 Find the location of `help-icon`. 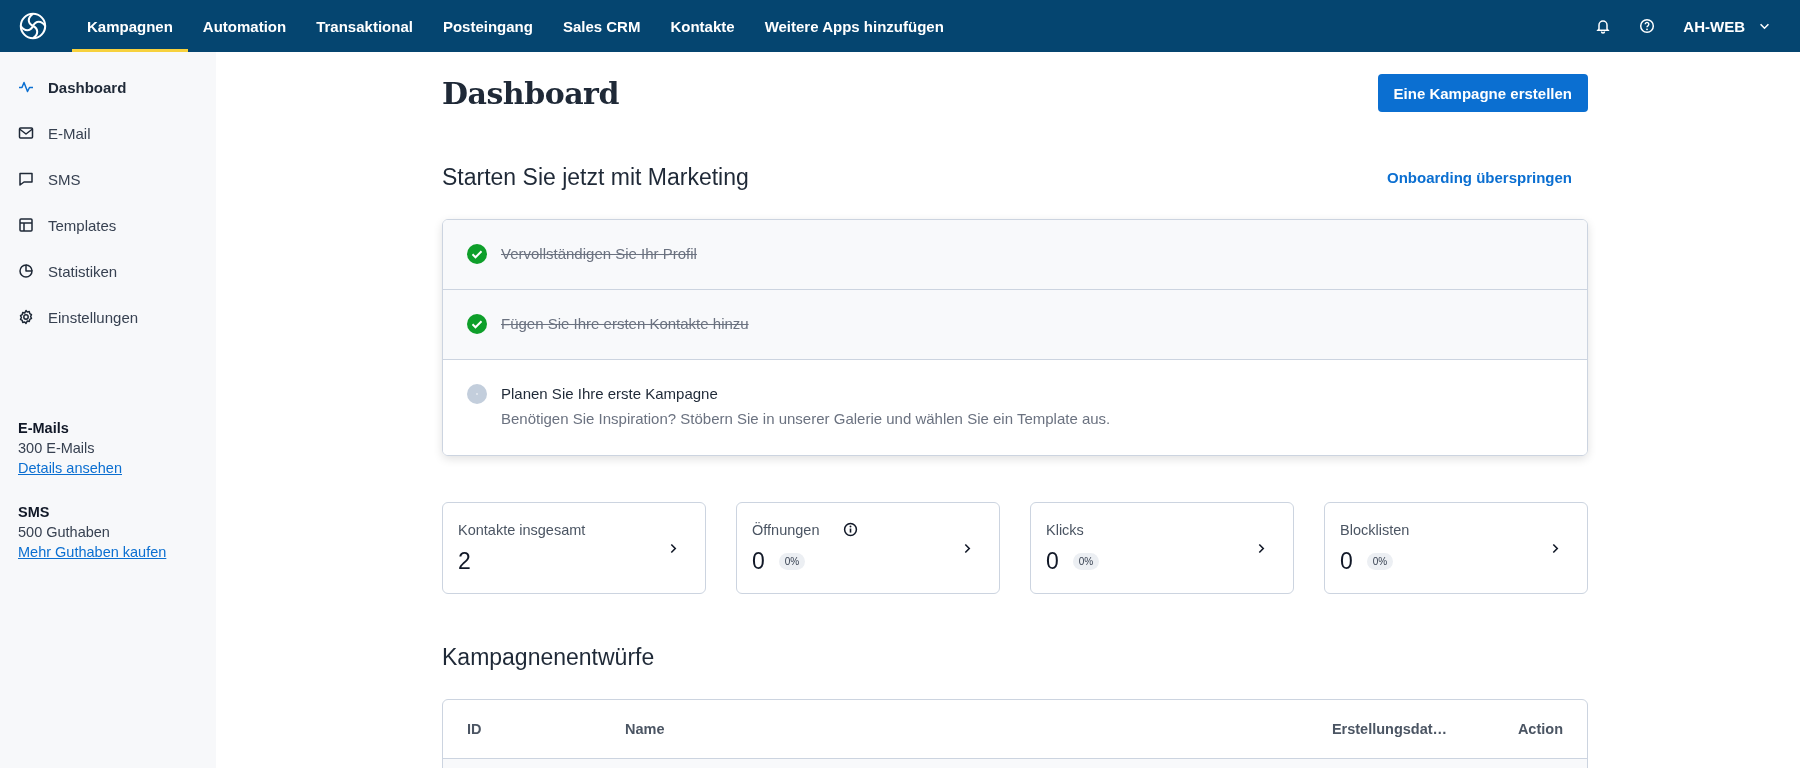

help-icon is located at coordinates (1647, 26).